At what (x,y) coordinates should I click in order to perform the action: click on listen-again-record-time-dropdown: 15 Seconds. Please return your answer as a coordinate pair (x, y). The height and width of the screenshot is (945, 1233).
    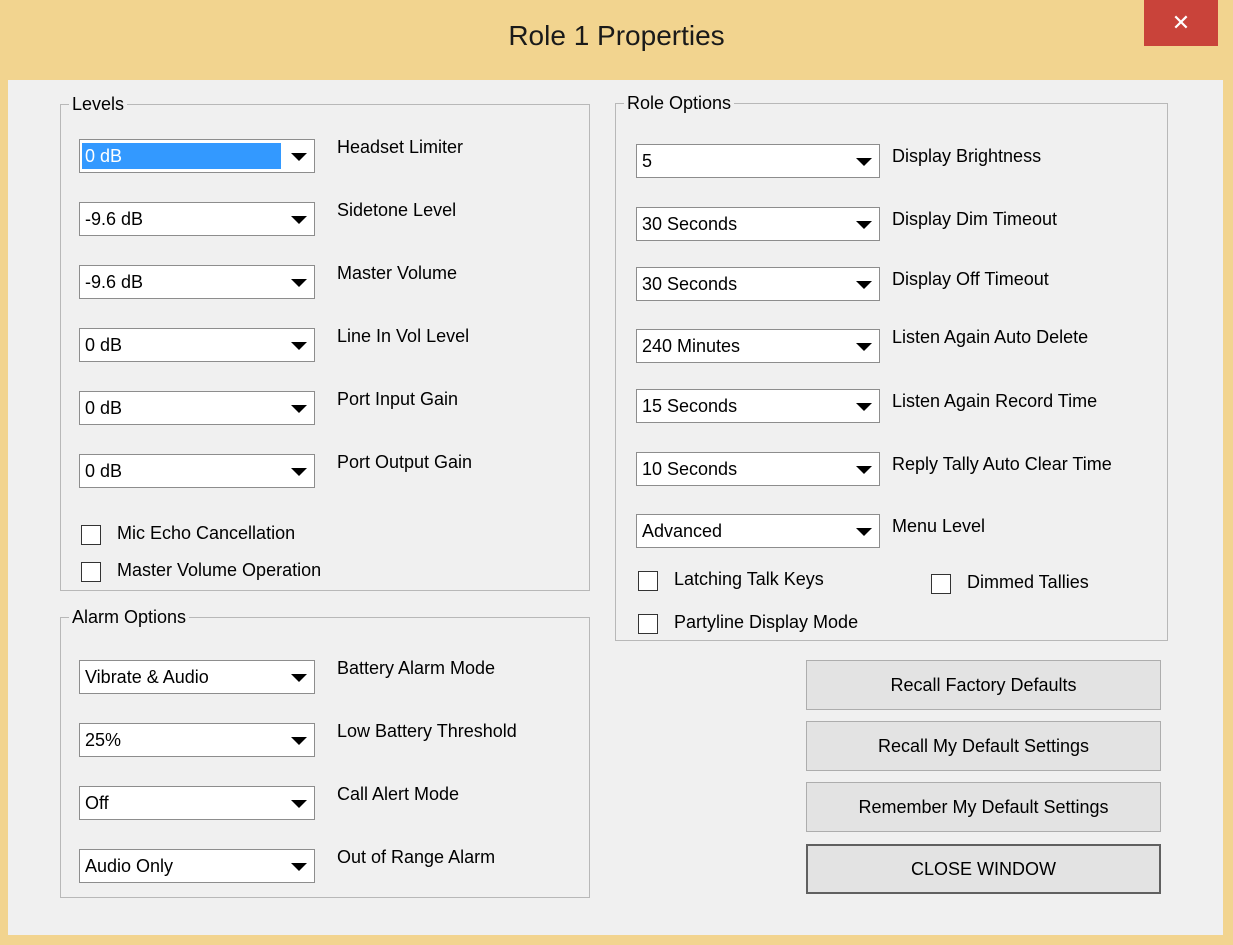
    Looking at the image, I should click on (758, 406).